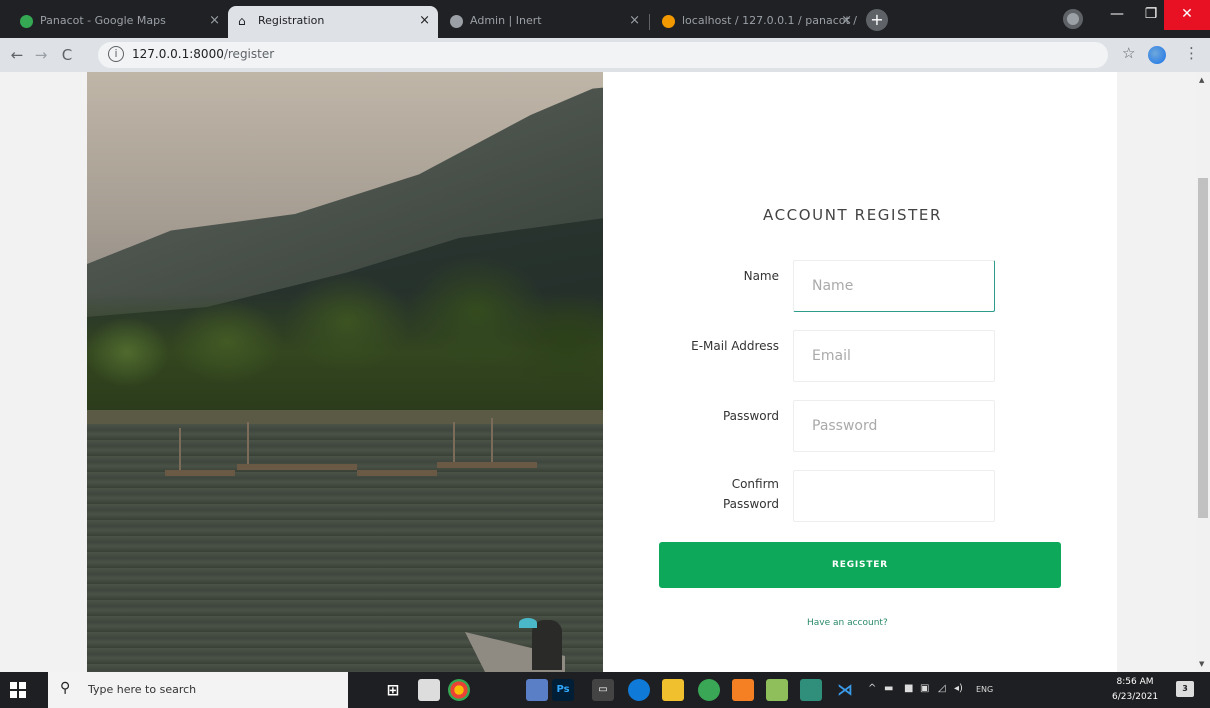 This screenshot has height=708, width=1210. What do you see at coordinates (755, 484) in the screenshot?
I see `confirm-label-line1: Confirm` at bounding box center [755, 484].